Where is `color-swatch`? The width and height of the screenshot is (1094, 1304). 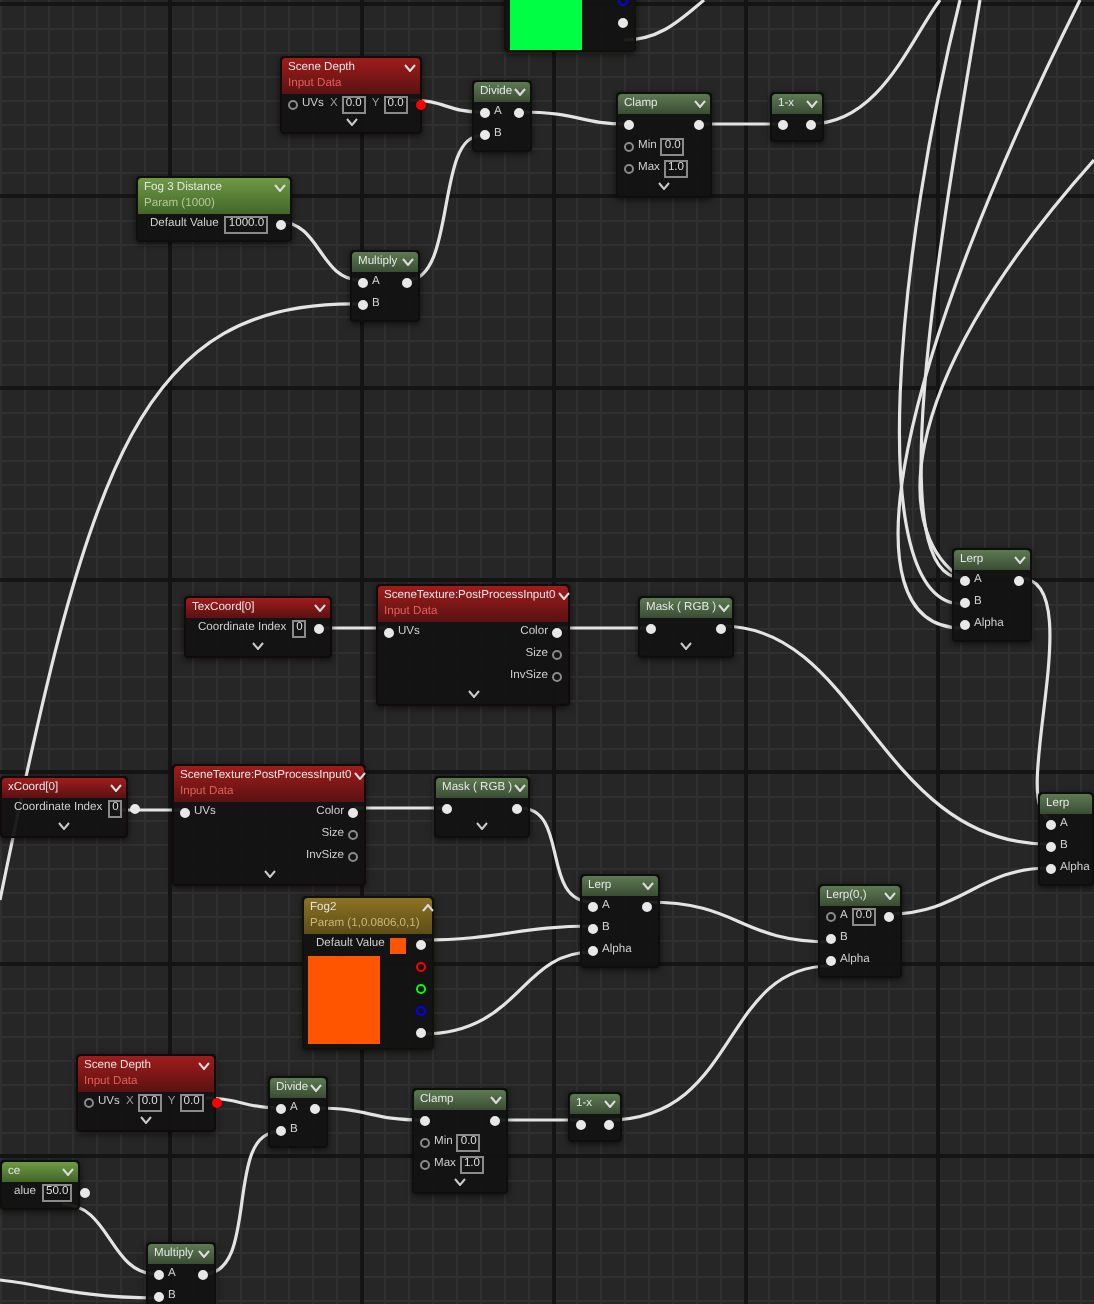 color-swatch is located at coordinates (398, 945).